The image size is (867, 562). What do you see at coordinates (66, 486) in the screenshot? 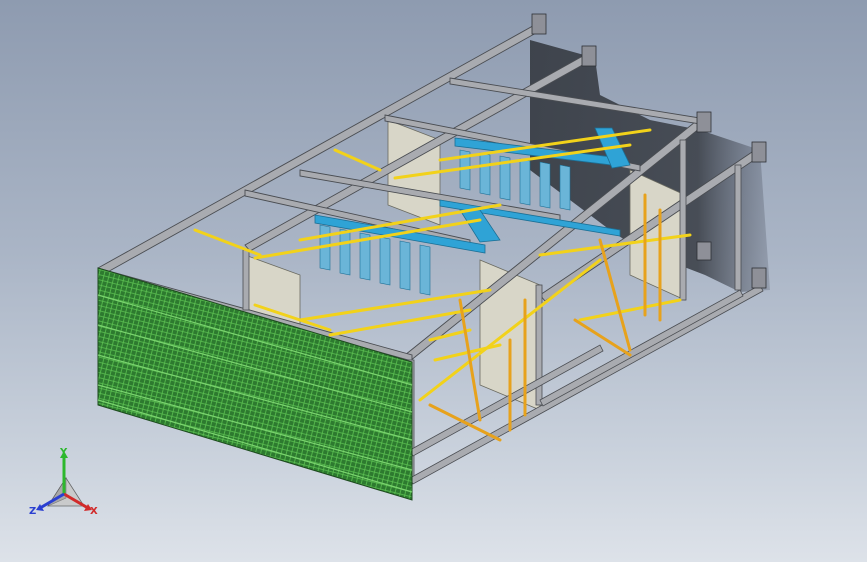
I see `coordinate-triad: Y X Z` at bounding box center [66, 486].